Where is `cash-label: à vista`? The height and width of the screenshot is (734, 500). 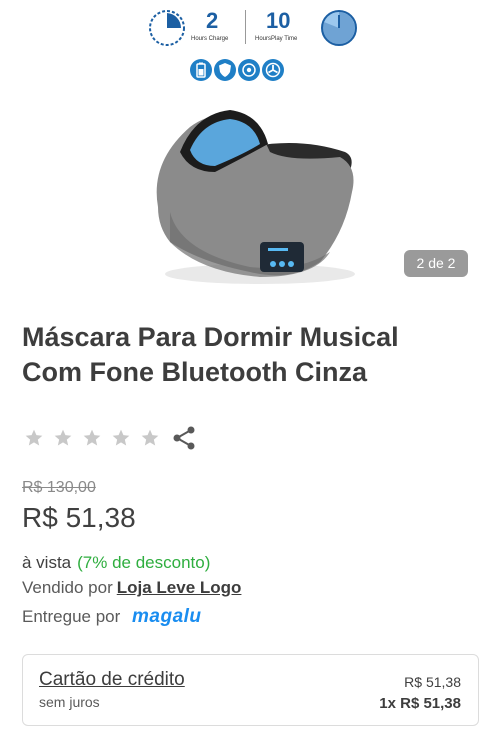
cash-label: à vista is located at coordinates (47, 562).